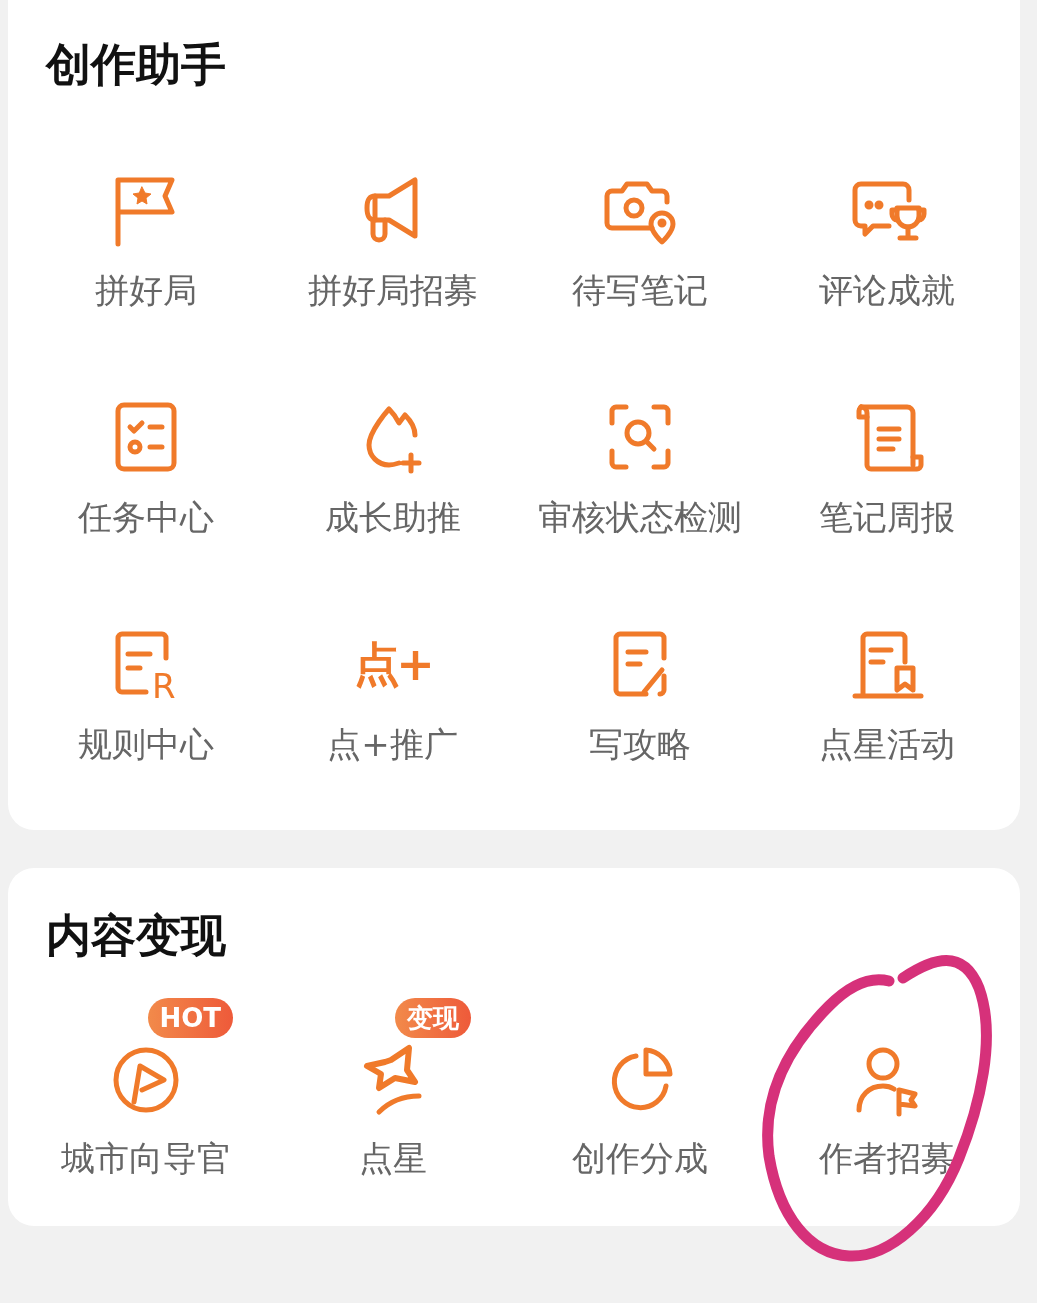 Image resolution: width=1037 pixels, height=1303 pixels. Describe the element at coordinates (392, 517) in the screenshot. I see `feature-label: 成长助推` at that location.